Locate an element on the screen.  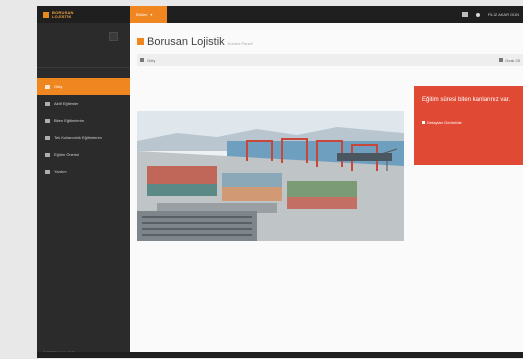
bottom-bar is located at coordinates (280, 355).